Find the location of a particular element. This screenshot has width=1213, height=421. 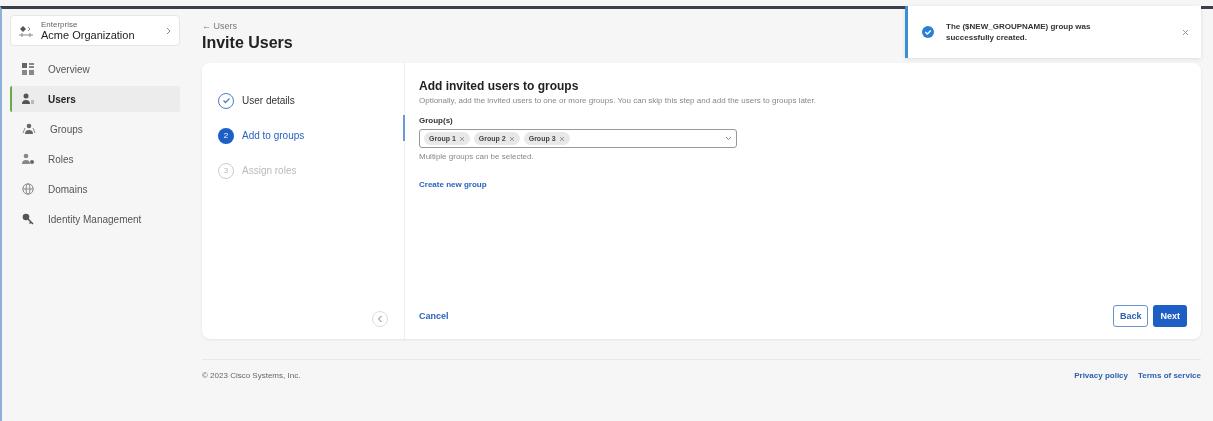

globe-icon is located at coordinates (28, 189).